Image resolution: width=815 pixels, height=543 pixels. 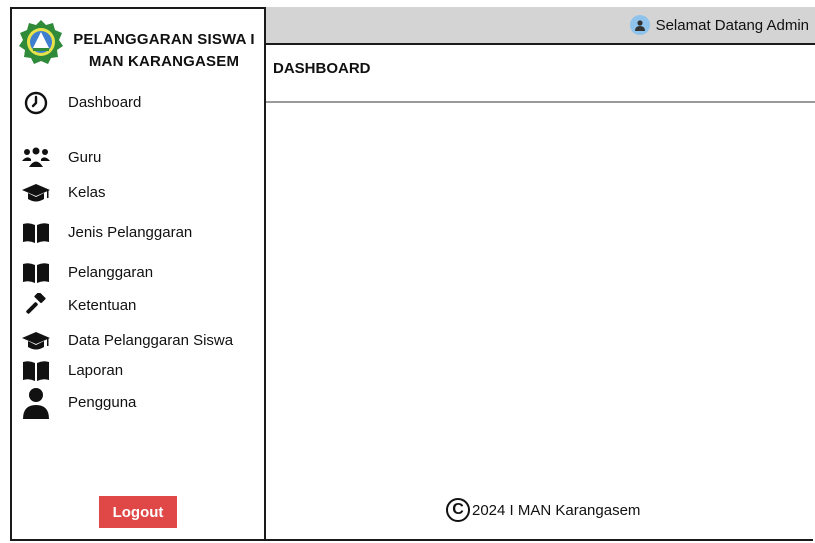 I want to click on sidebar-item-ketentuan: Ketentuan, so click(x=137, y=306).